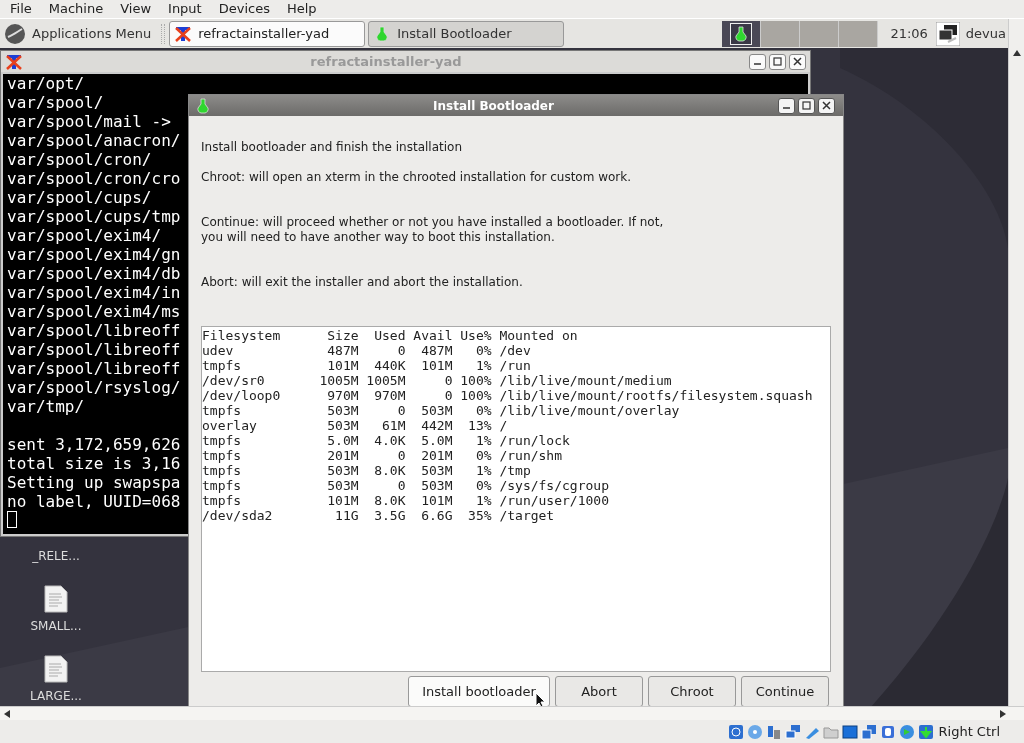 The width and height of the screenshot is (1024, 743). Describe the element at coordinates (366, 471) in the screenshot. I see `output-line: tmpfs 503M 8.0K 503M 1% /tmp` at that location.